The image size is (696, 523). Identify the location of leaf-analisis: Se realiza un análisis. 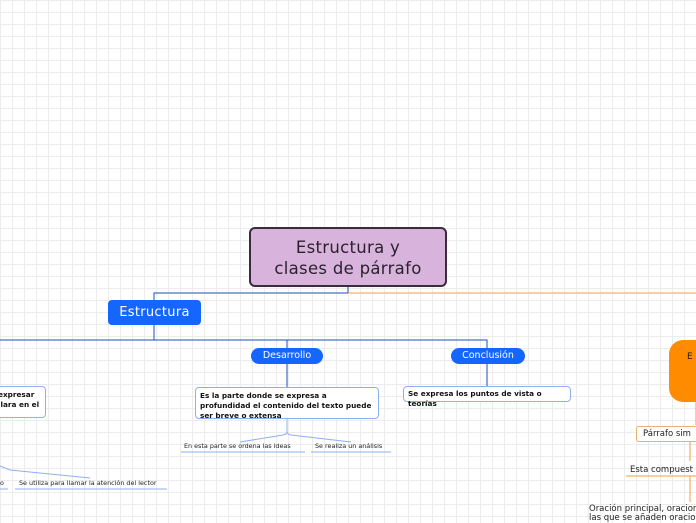
(348, 446).